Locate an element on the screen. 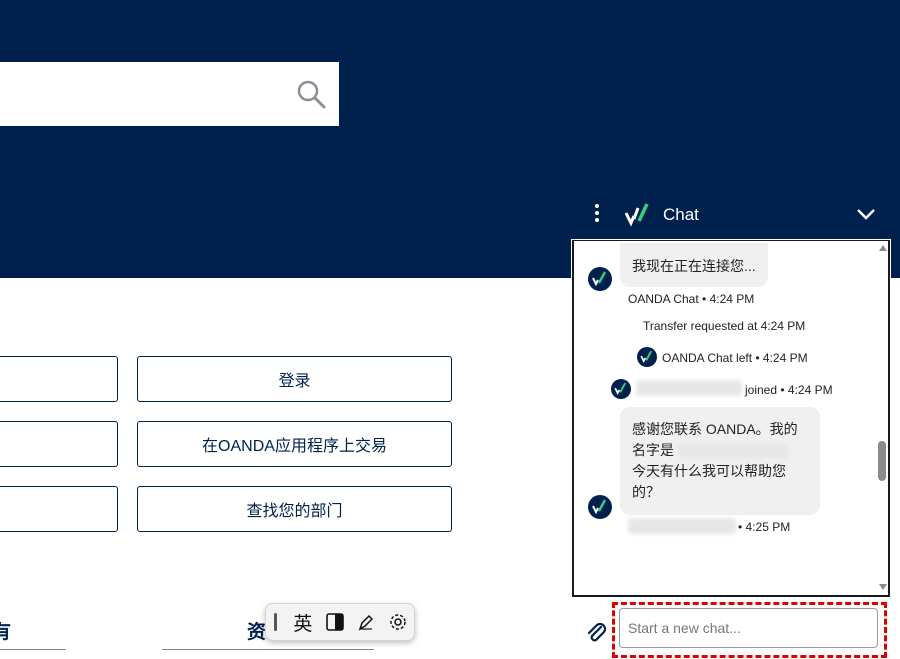  chevron-down-icon is located at coordinates (866, 214).